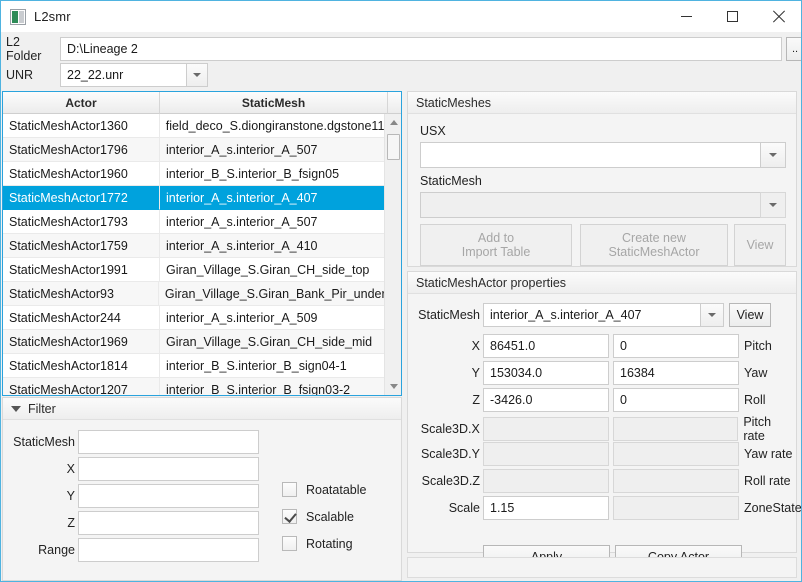 The image size is (802, 582). What do you see at coordinates (546, 373) in the screenshot?
I see `property-input-left: 153034.0` at bounding box center [546, 373].